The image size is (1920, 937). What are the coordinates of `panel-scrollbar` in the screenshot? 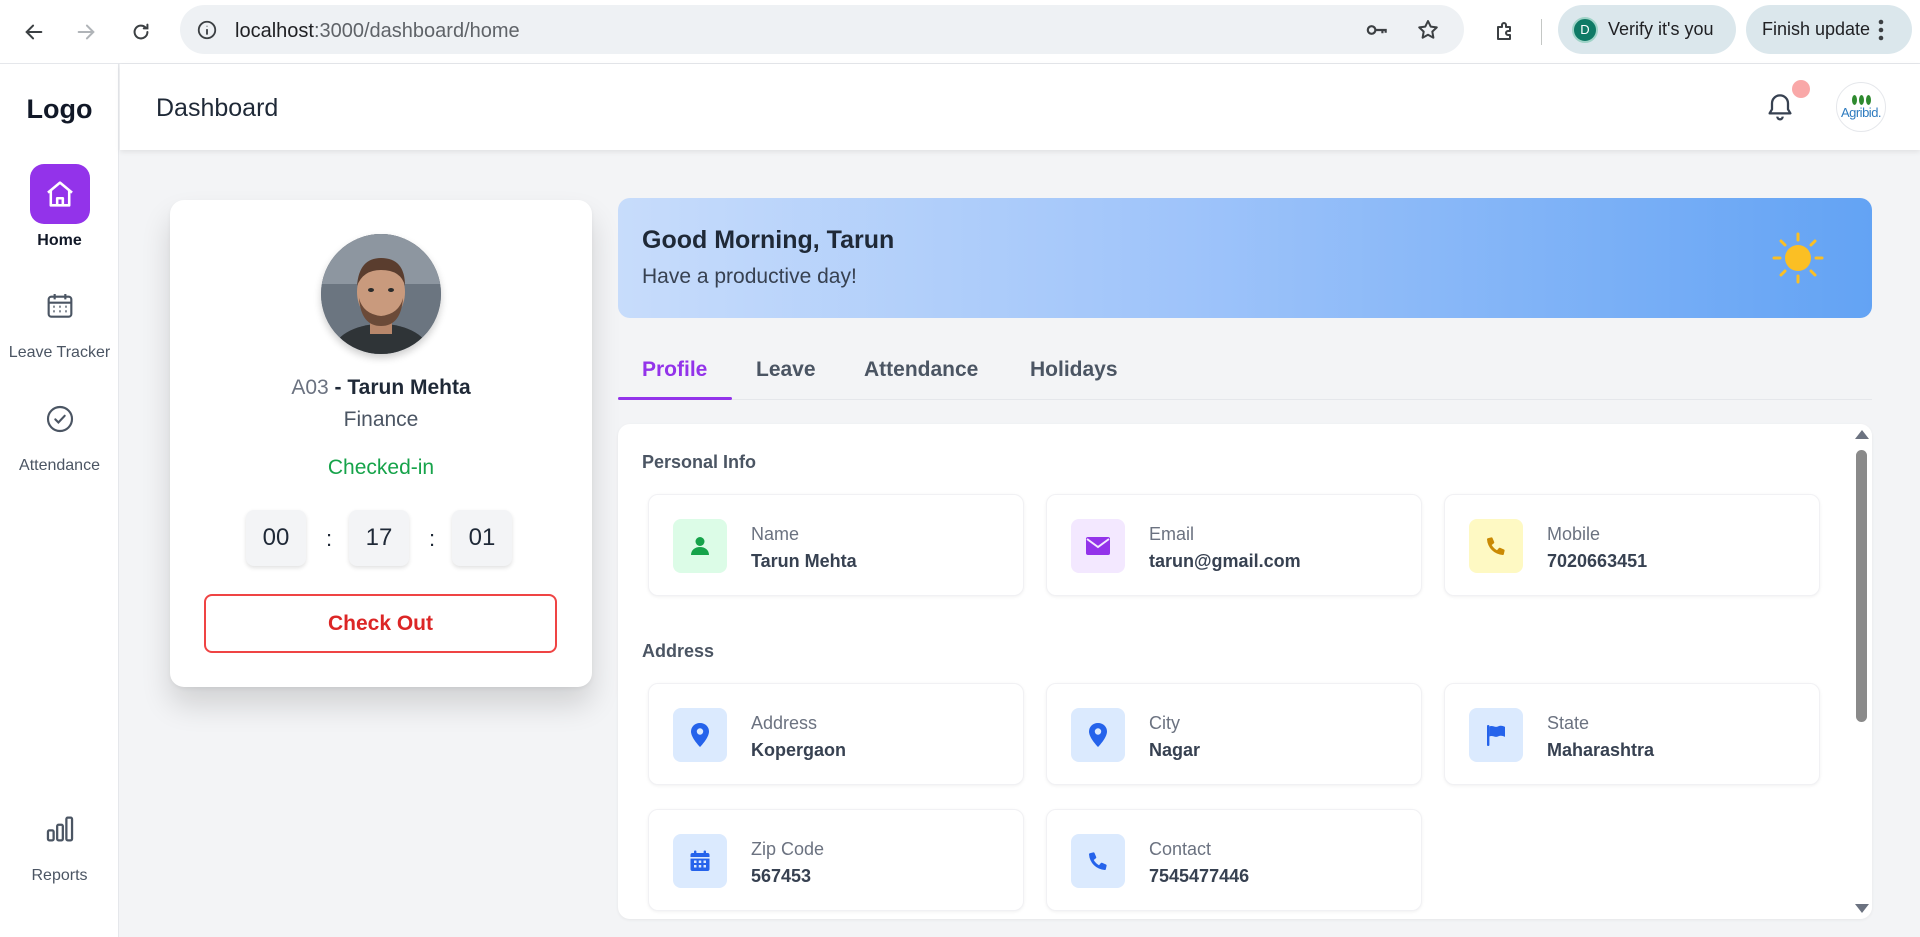 It's located at (1861, 671).